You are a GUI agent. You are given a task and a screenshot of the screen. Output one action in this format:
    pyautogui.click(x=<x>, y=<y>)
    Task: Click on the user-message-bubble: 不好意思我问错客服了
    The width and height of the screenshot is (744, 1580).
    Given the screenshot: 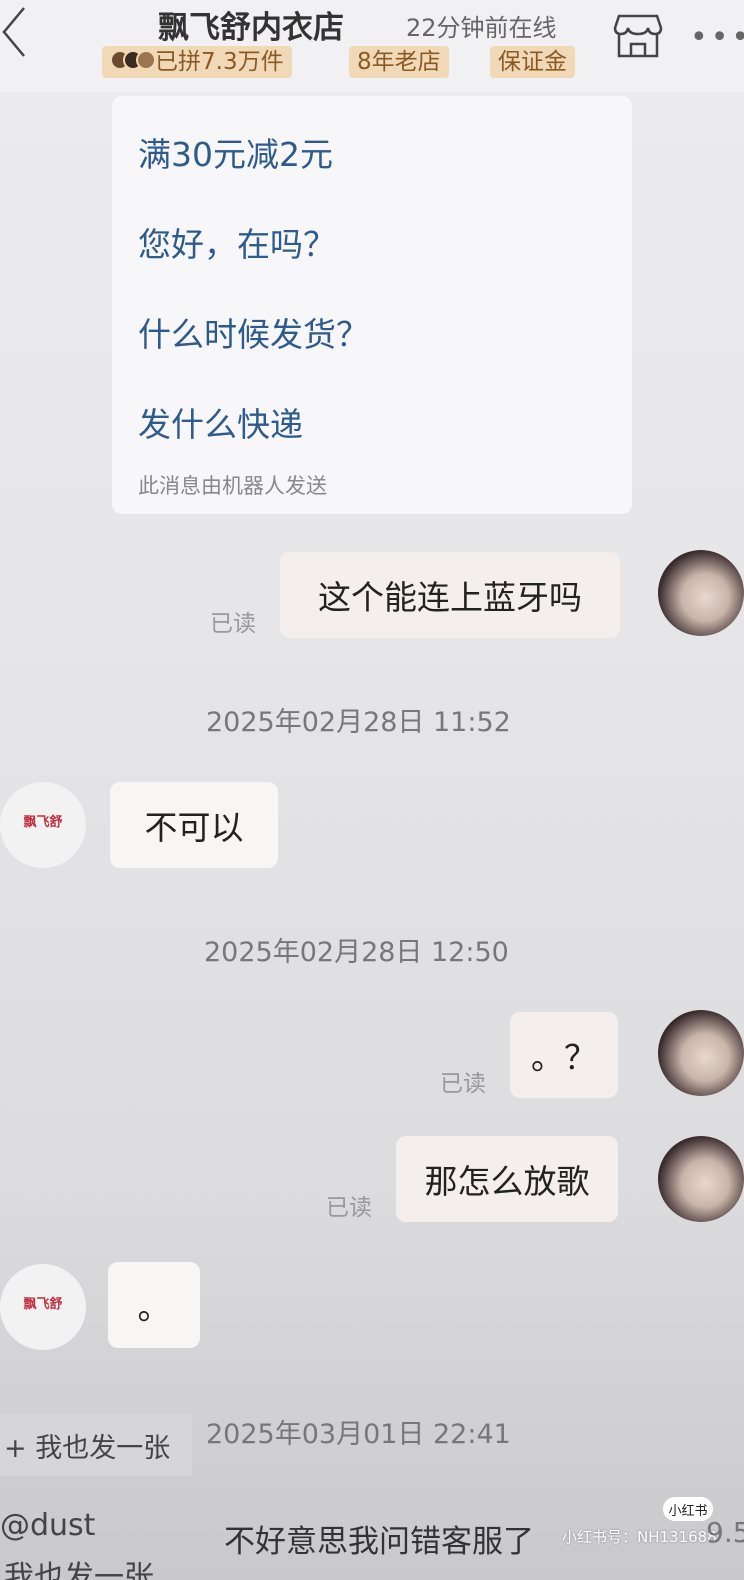 What is the action you would take?
    pyautogui.click(x=379, y=1538)
    